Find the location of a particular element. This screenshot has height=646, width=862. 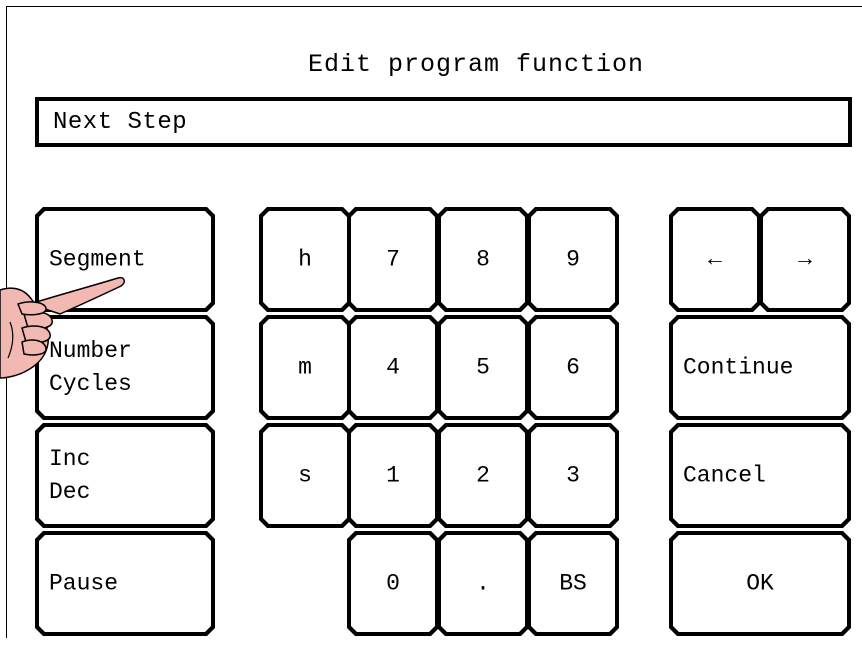

key-4: 4 is located at coordinates (393, 367).